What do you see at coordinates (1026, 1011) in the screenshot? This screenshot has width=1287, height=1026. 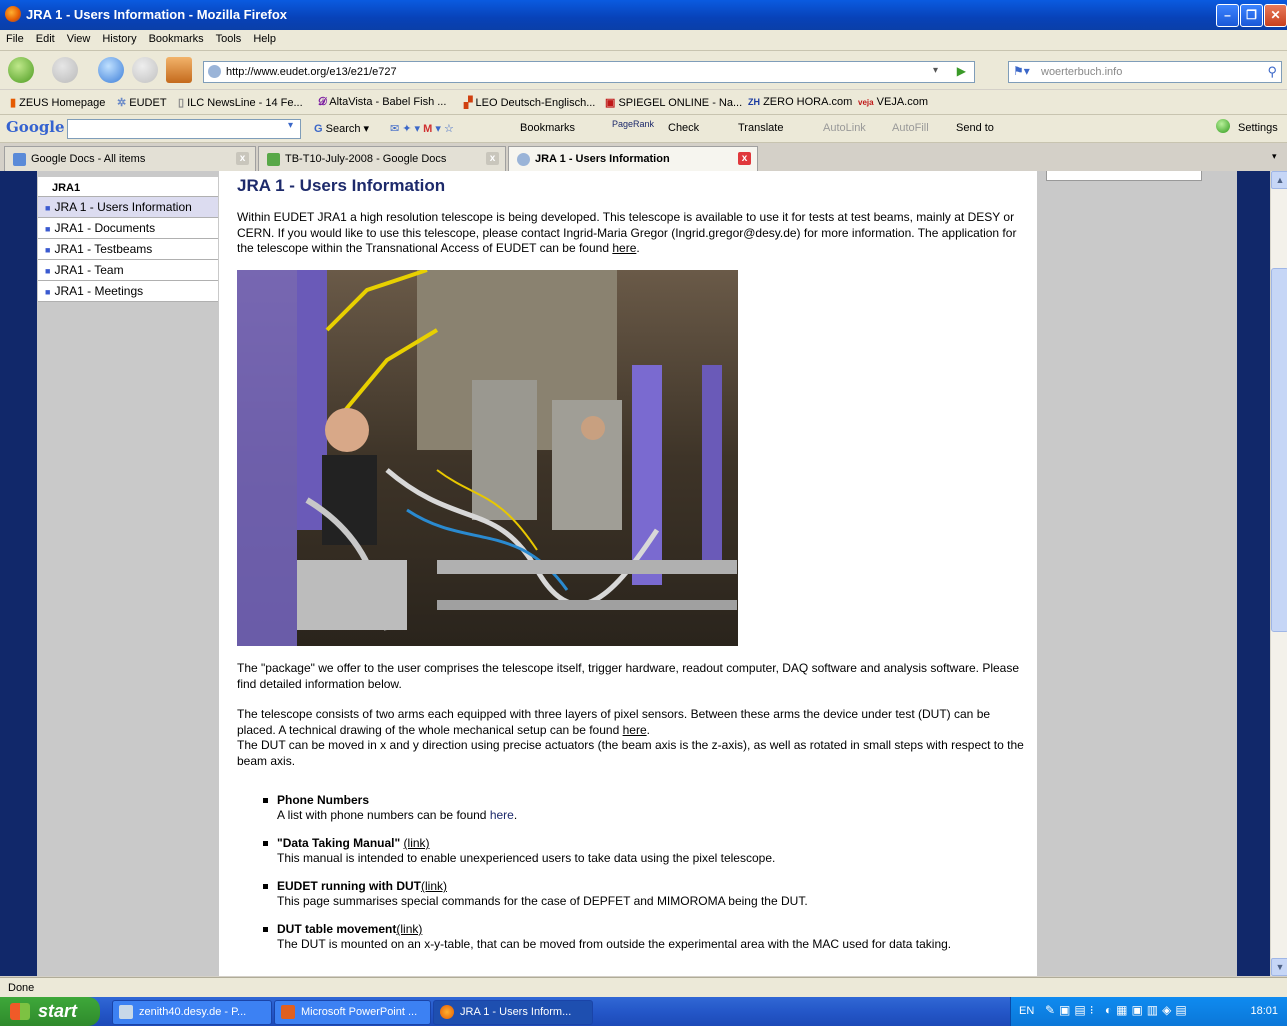 I see `language-indicator: EN` at bounding box center [1026, 1011].